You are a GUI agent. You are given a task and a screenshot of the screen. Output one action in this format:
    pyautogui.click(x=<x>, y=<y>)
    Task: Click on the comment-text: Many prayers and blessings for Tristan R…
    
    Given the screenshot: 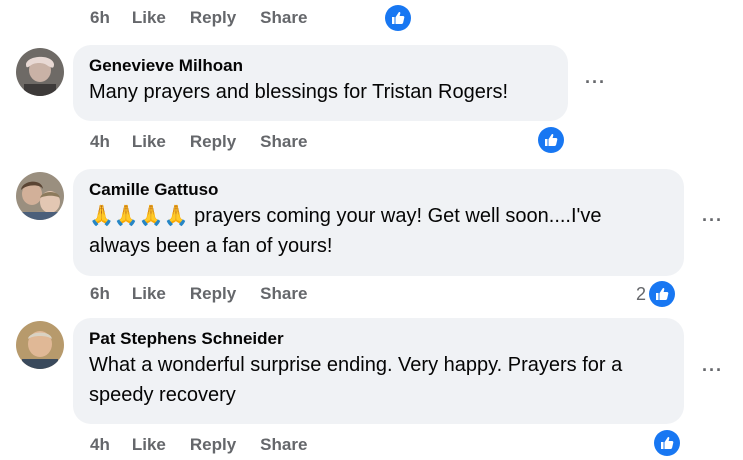 What is the action you would take?
    pyautogui.click(x=299, y=92)
    